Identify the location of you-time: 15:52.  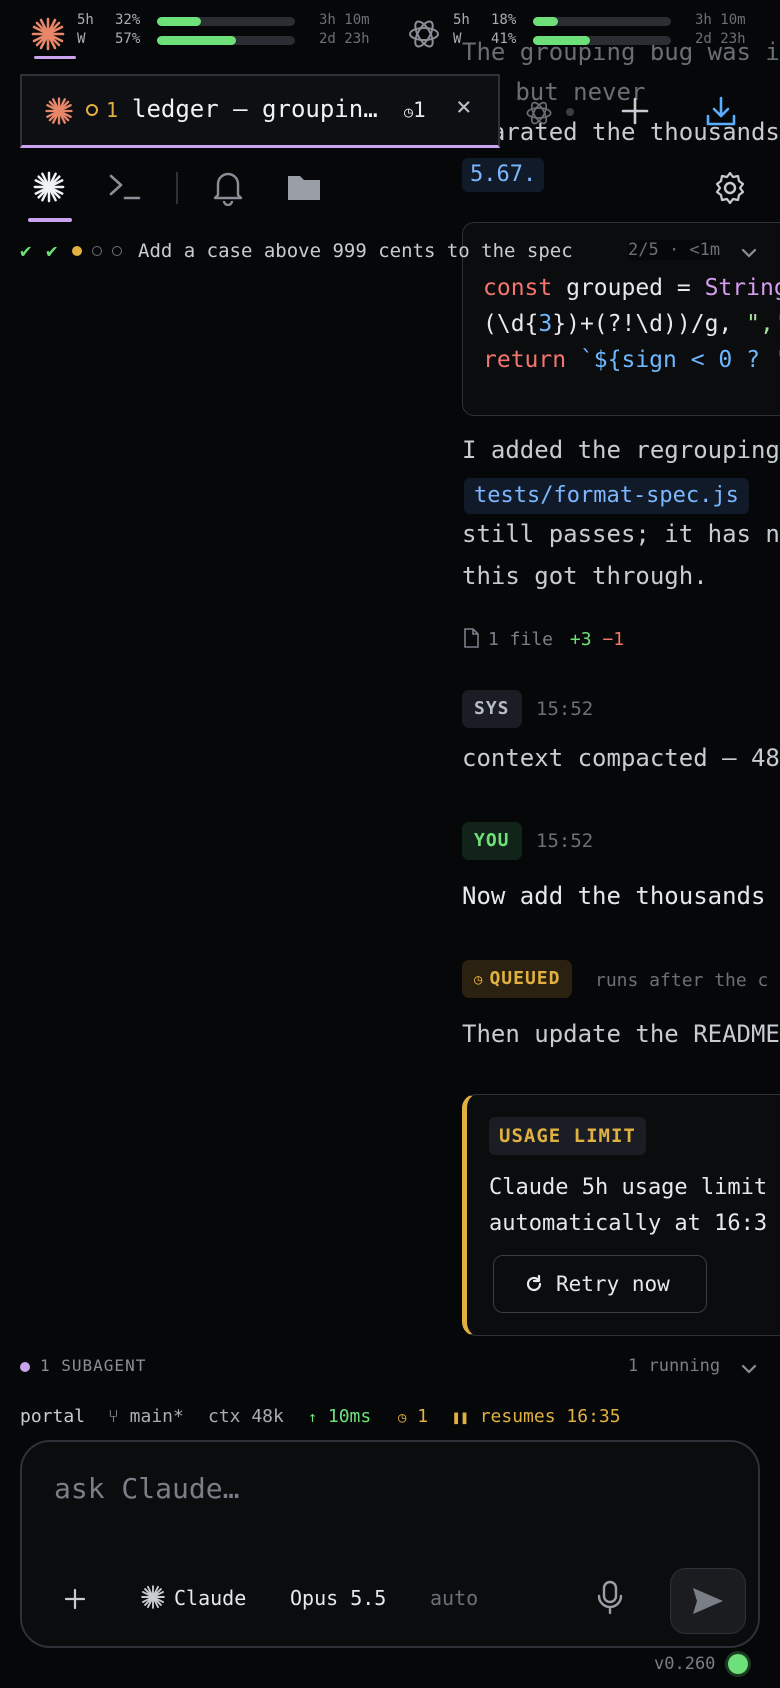
(565, 841).